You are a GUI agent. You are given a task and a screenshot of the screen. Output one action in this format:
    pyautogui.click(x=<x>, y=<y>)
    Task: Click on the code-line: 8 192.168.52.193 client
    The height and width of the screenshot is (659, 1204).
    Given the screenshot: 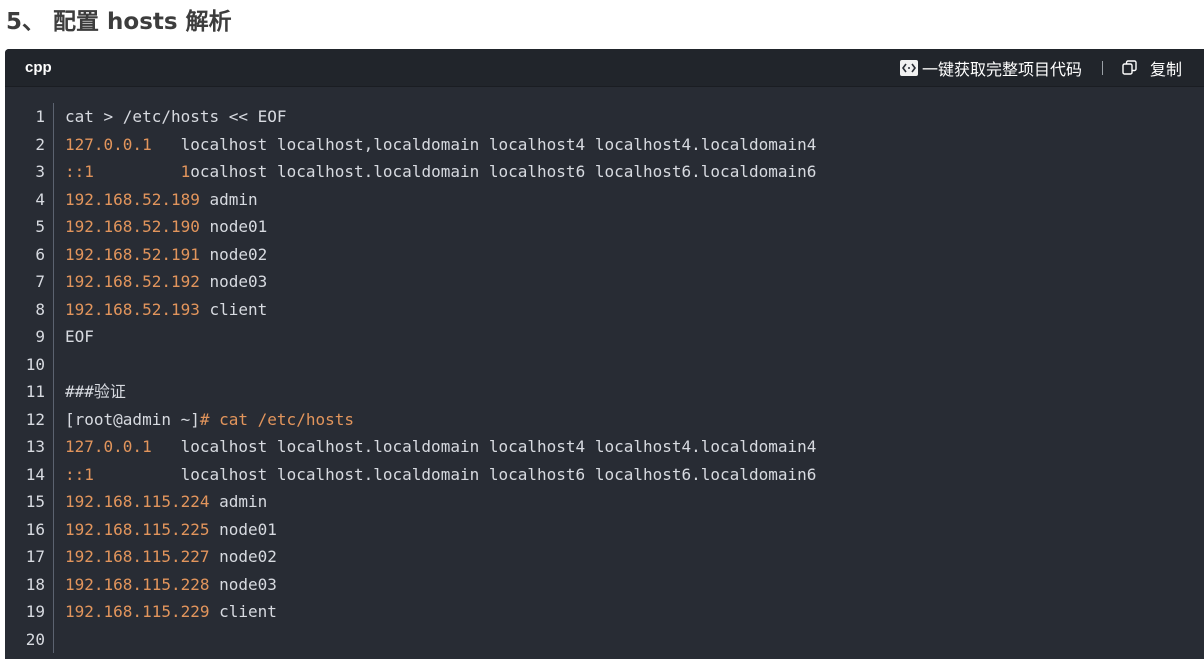 What is the action you would take?
    pyautogui.click(x=604, y=310)
    